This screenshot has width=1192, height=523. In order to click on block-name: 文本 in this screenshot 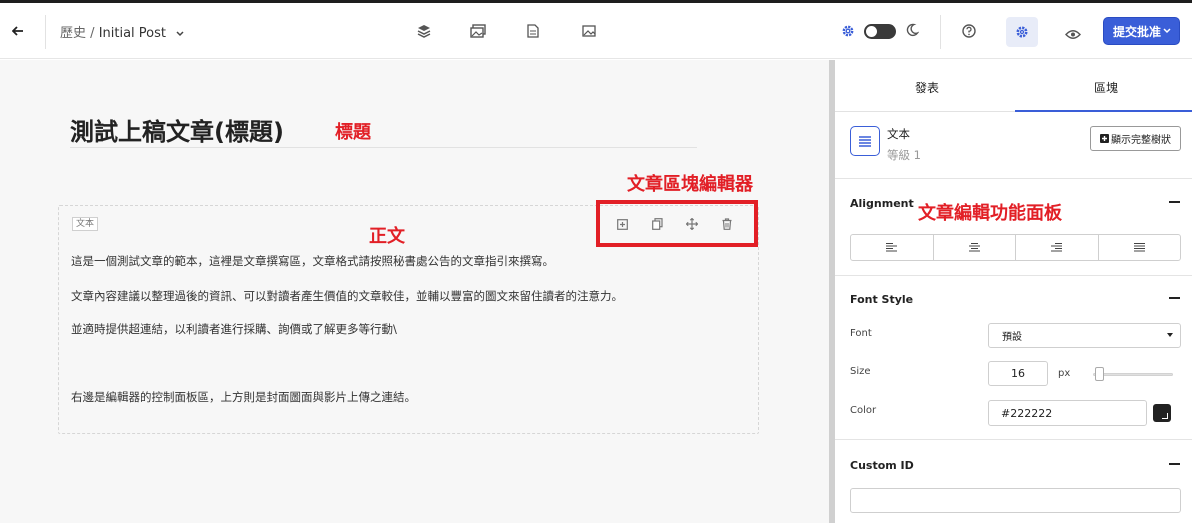, I will do `click(898, 134)`.